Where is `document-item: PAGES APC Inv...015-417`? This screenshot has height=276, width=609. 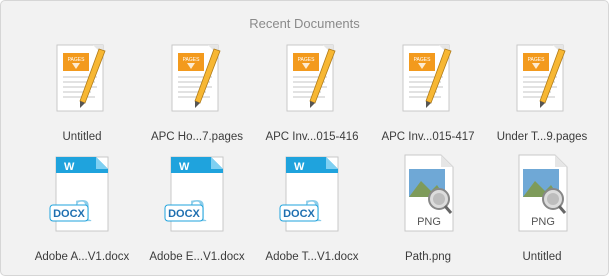
document-item: PAGES APC Inv...015-417 is located at coordinates (428, 101).